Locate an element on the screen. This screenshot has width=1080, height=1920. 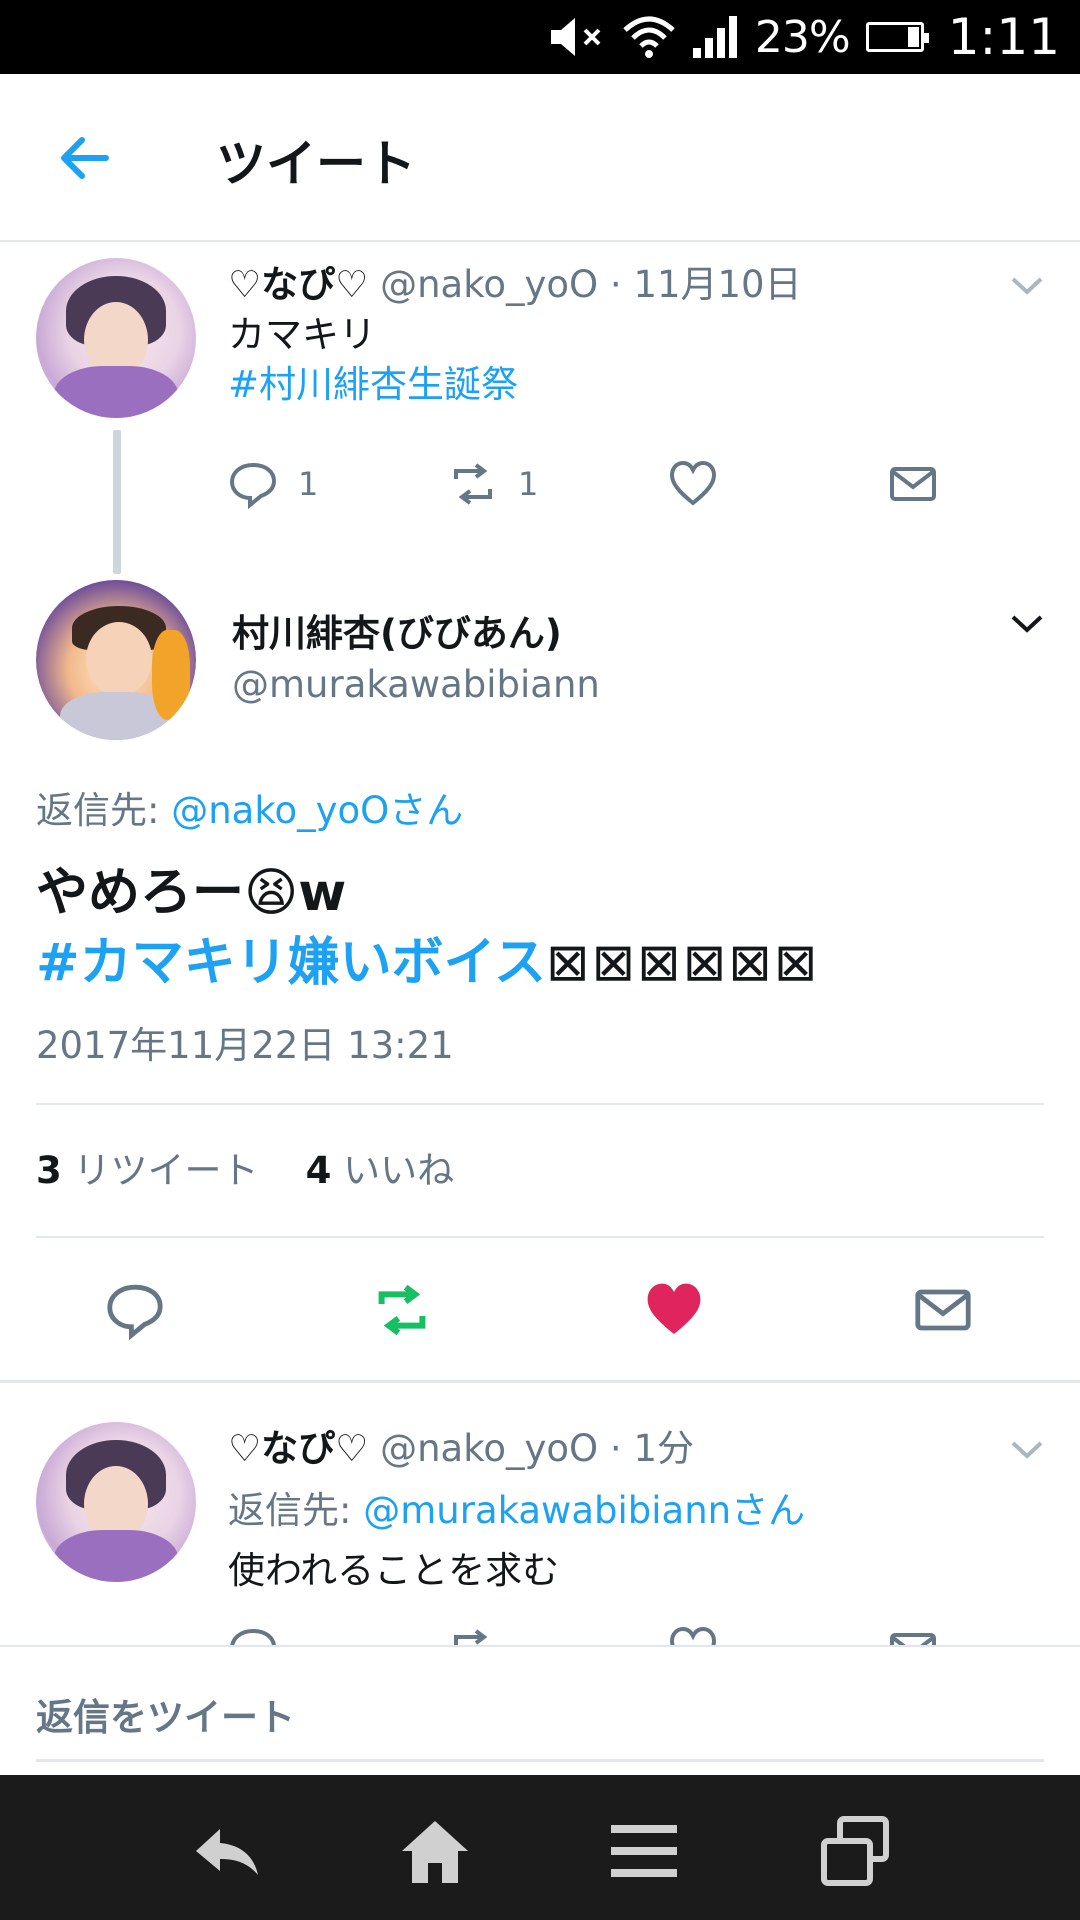
retweets-count: 3 is located at coordinates (49, 1170).